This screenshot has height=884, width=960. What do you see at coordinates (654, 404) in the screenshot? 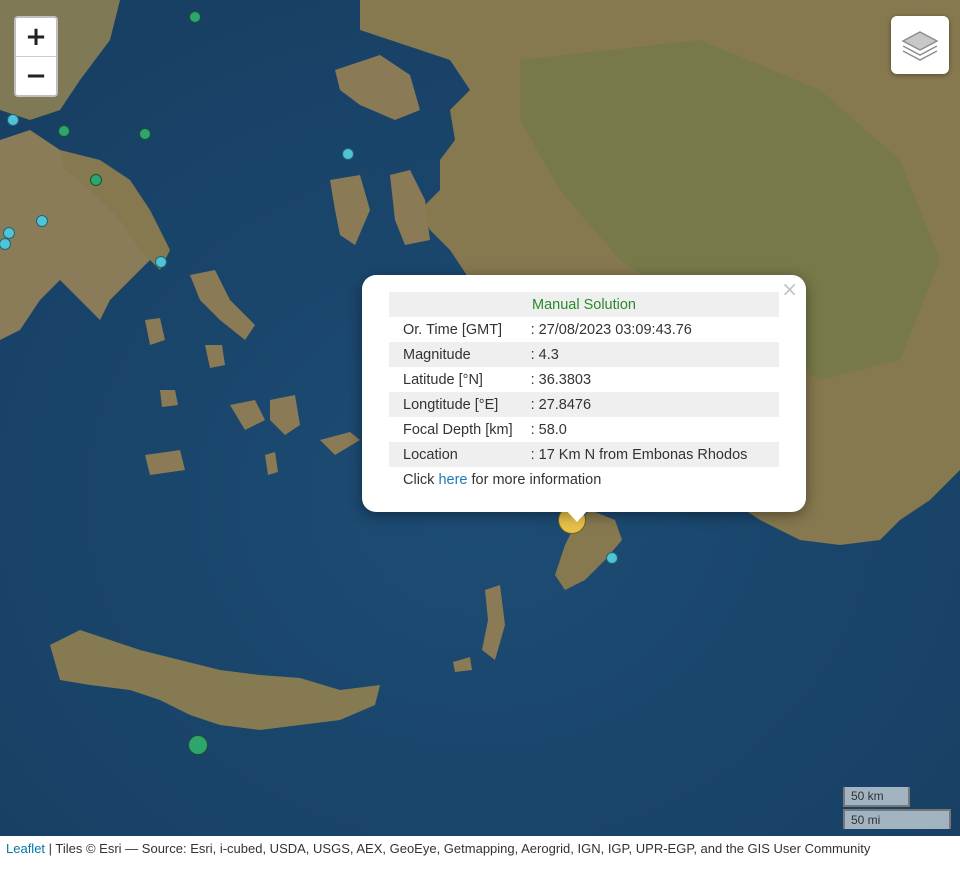
I see `row-value: : 27.8476` at bounding box center [654, 404].